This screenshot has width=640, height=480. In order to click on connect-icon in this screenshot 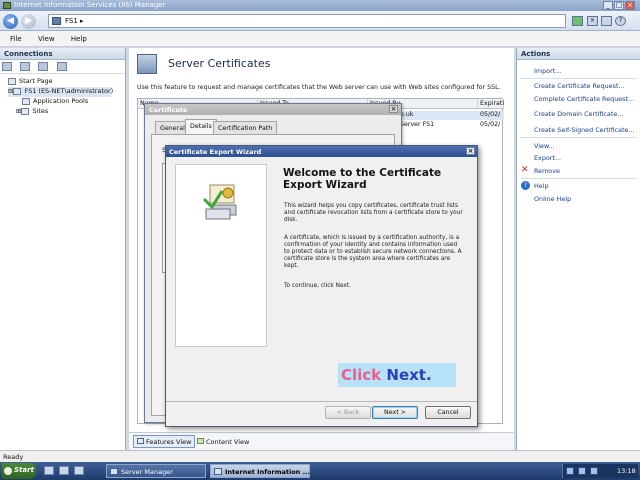, I will do `click(7, 66)`.